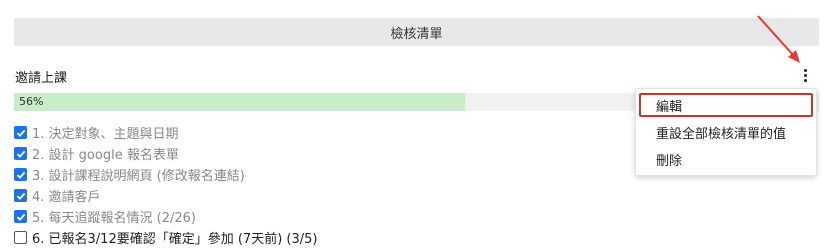 The width and height of the screenshot is (831, 250). I want to click on checklist-item: 5. 每天追蹤報名情況 (2/26), so click(165, 216).